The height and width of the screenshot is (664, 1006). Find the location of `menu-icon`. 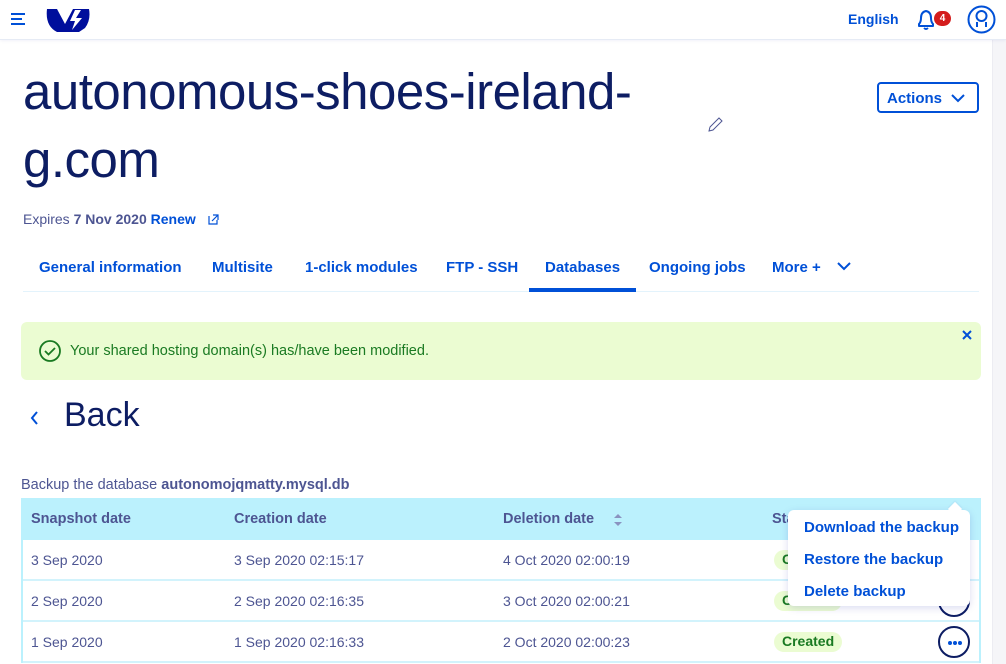

menu-icon is located at coordinates (18, 19).